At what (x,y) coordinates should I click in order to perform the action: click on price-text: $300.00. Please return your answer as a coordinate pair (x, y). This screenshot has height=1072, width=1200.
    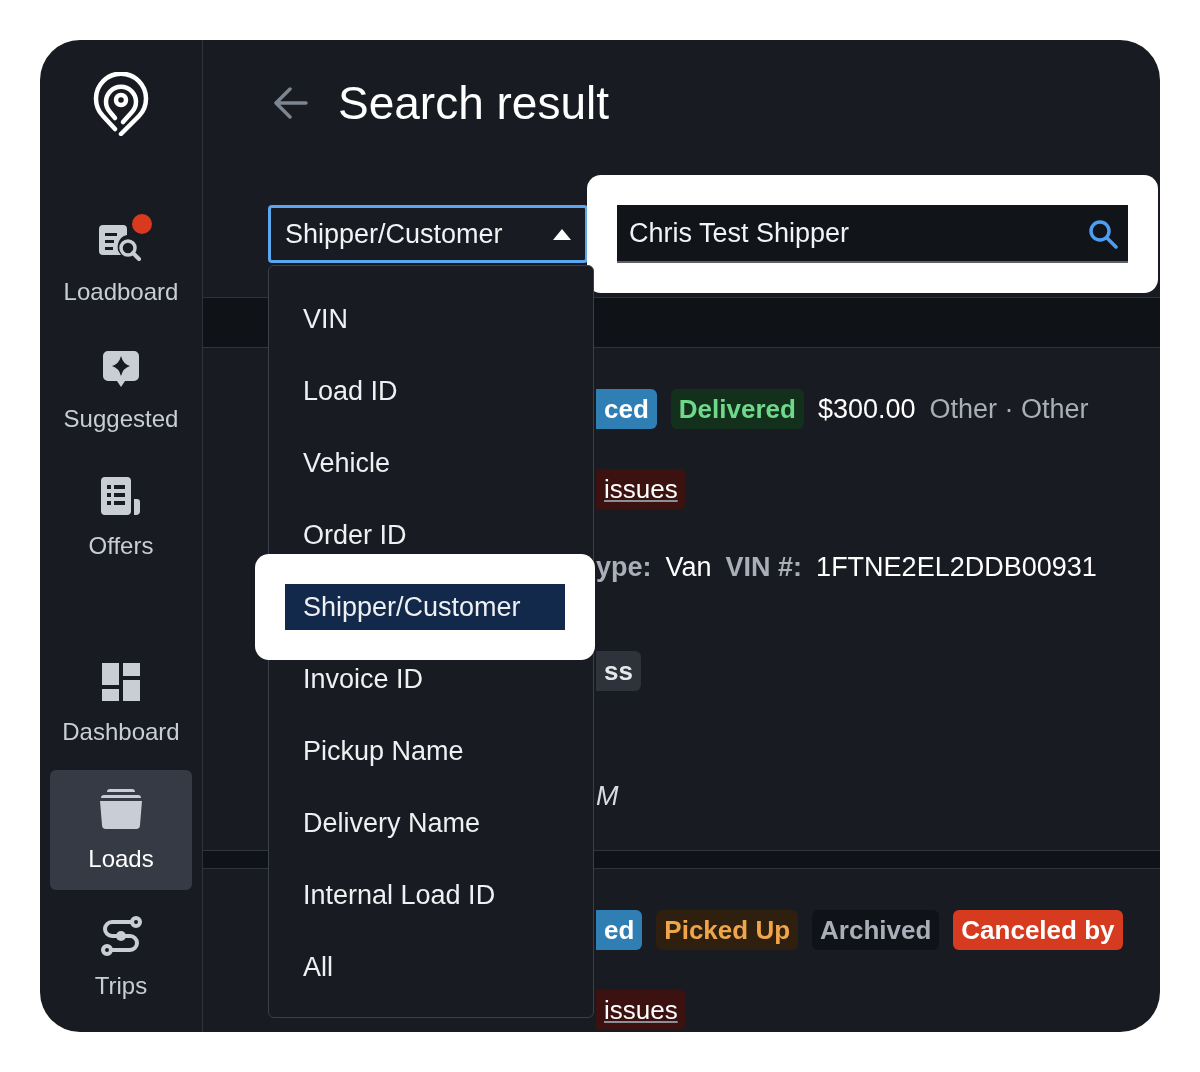
    Looking at the image, I should click on (866, 409).